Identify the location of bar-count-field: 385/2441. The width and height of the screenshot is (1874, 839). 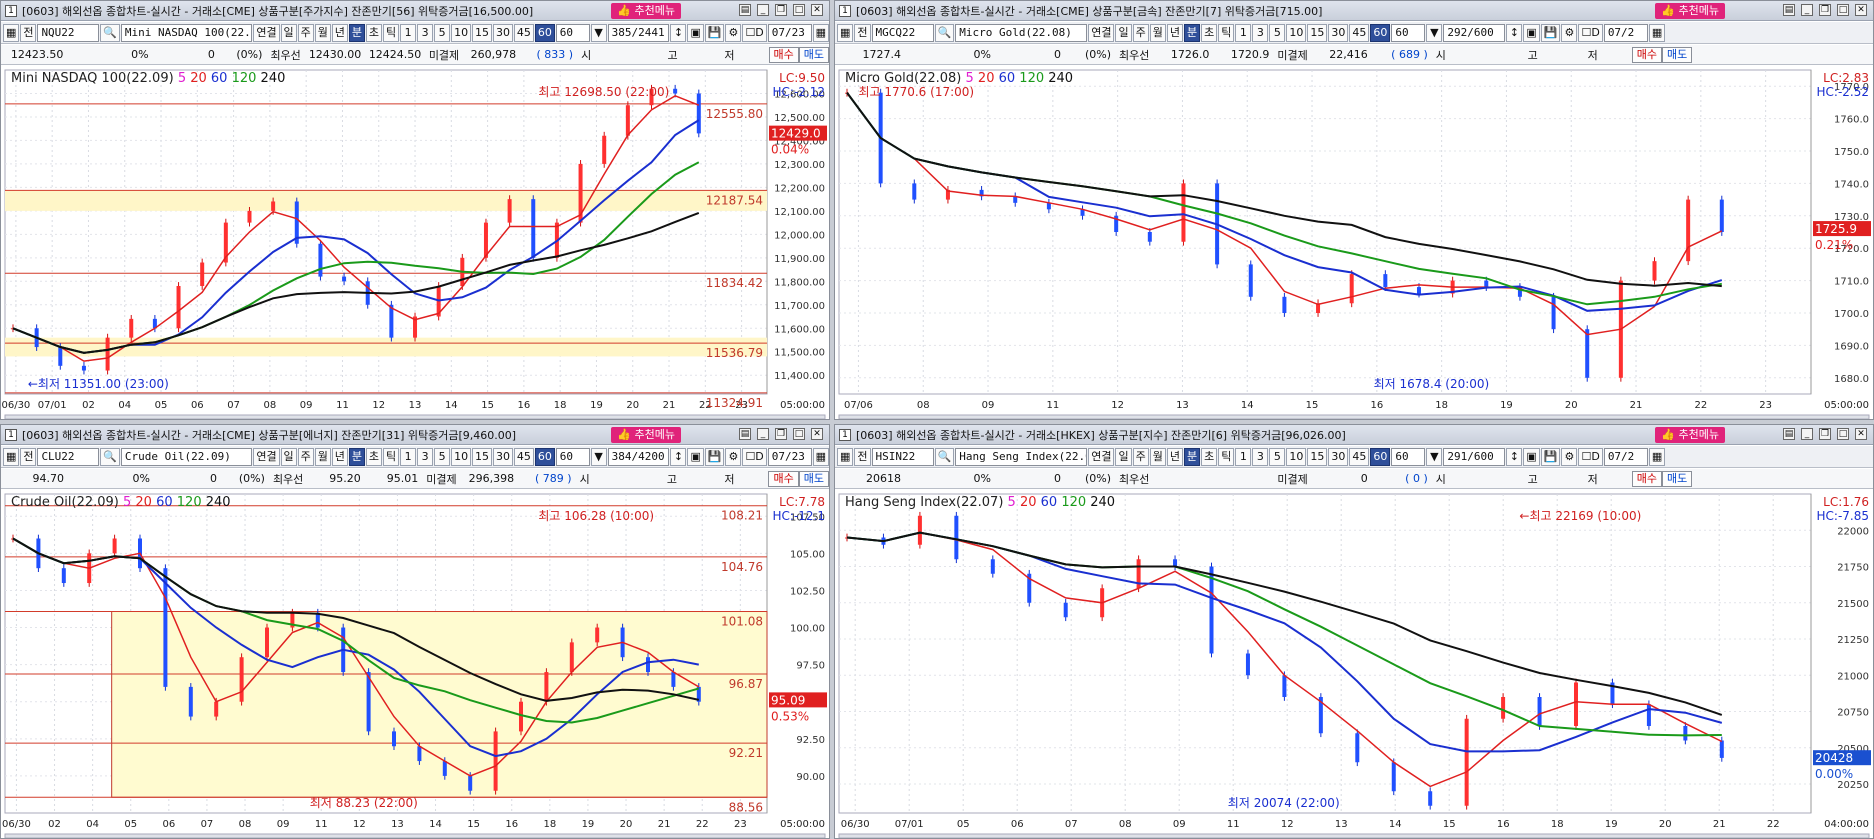
(638, 32).